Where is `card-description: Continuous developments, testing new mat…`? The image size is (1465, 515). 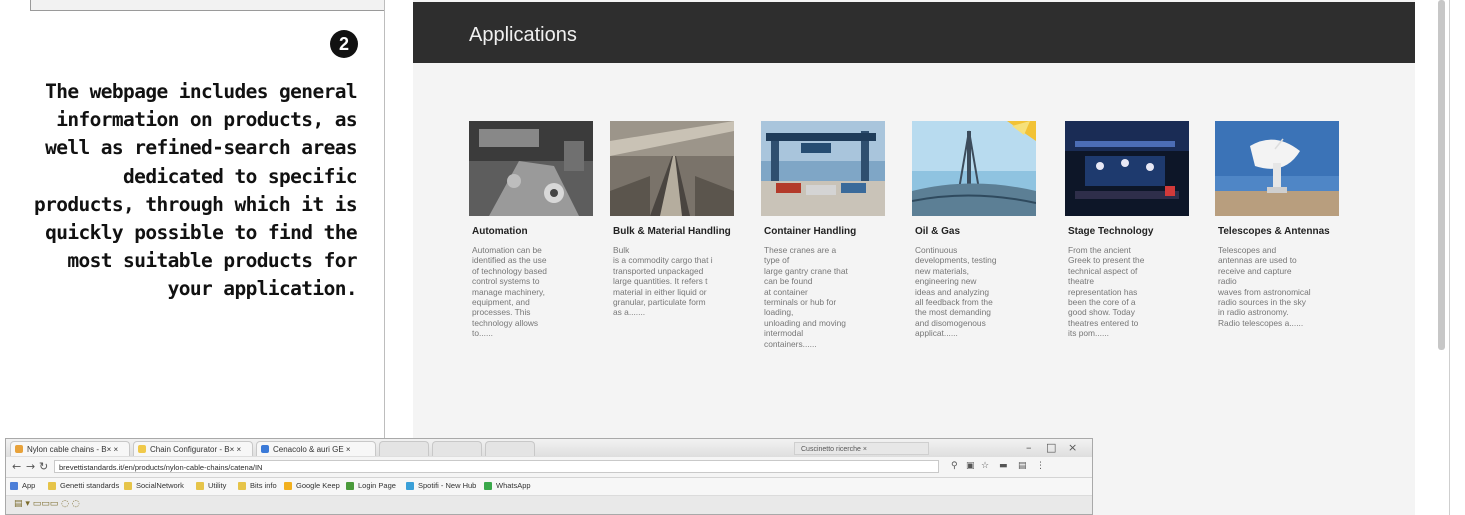
card-description: Continuous developments, testing new mat… is located at coordinates (976, 292).